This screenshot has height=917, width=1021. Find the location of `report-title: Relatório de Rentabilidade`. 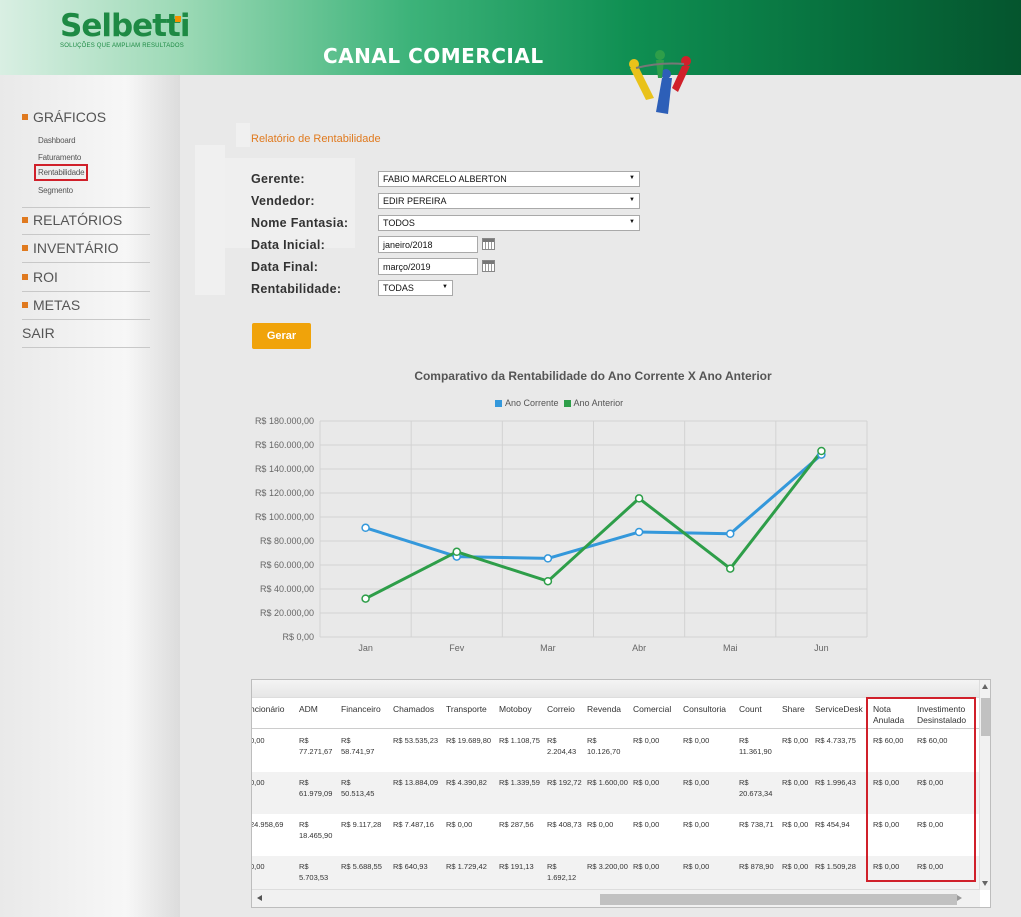

report-title: Relatório de Rentabilidade is located at coordinates (316, 139).